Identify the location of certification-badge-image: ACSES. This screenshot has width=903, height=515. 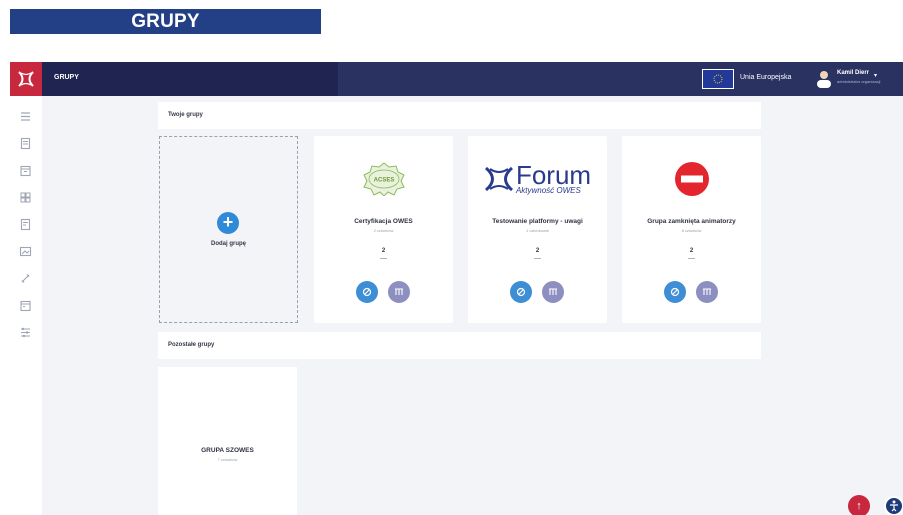
(383, 179).